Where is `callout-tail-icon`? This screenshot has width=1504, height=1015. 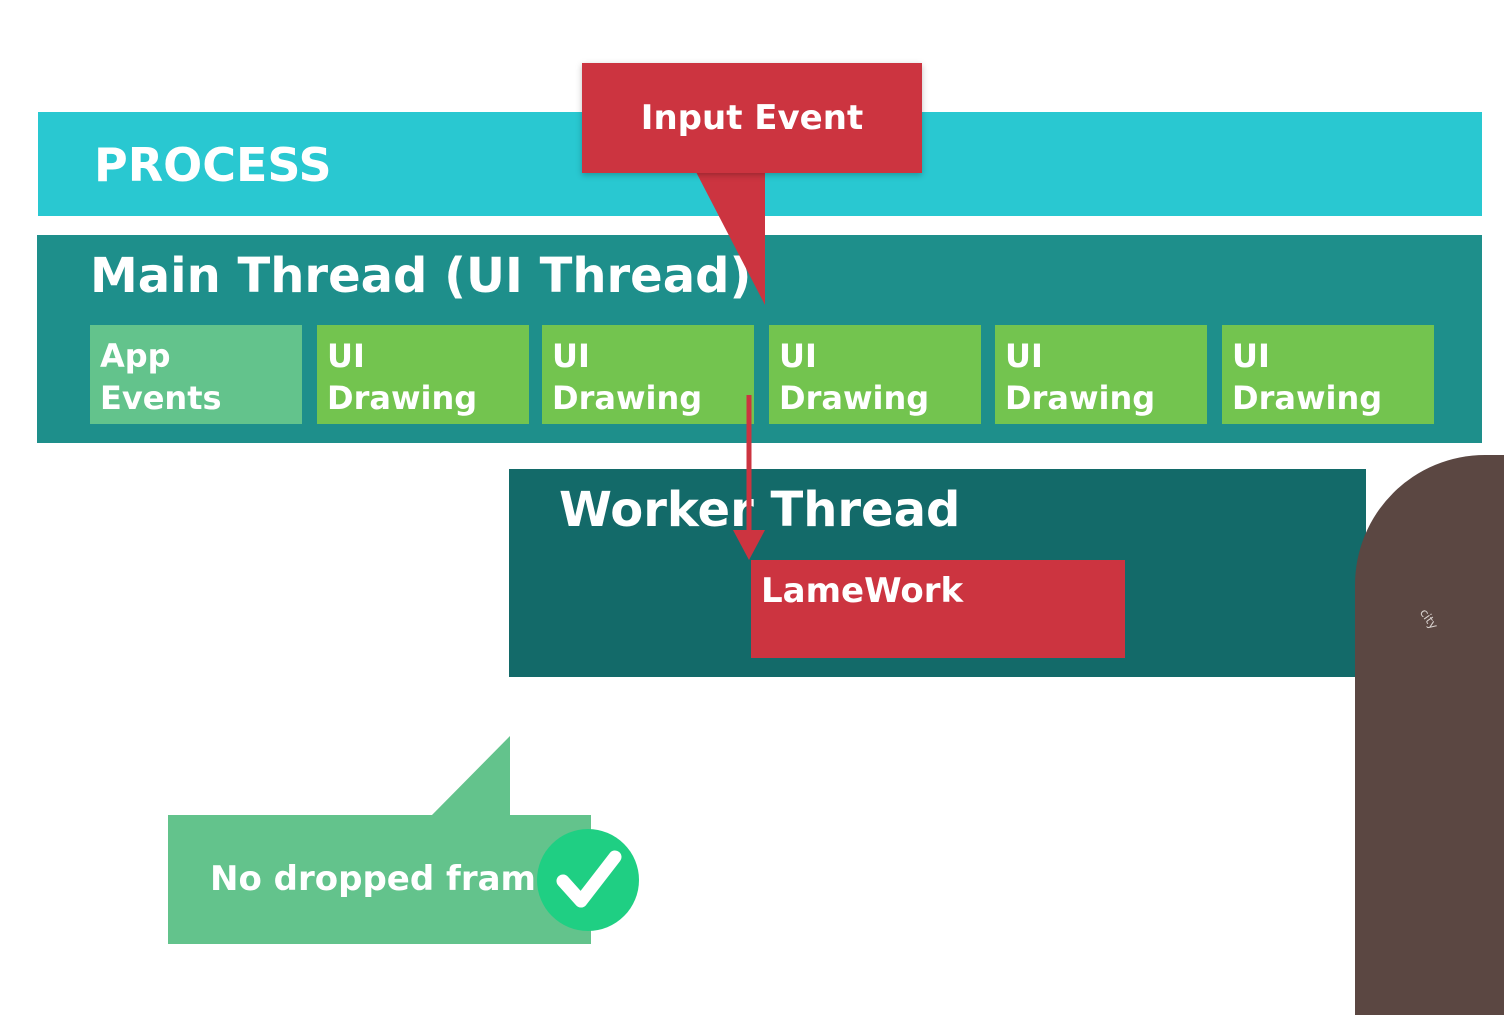
callout-tail-icon is located at coordinates (470, 776).